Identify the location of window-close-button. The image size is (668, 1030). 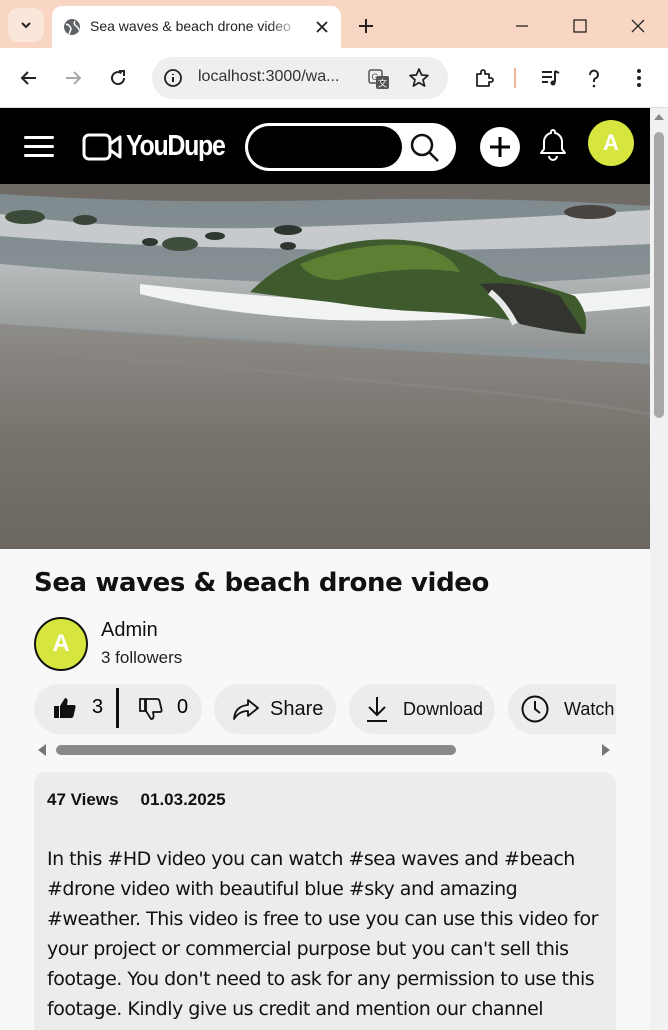
(638, 26).